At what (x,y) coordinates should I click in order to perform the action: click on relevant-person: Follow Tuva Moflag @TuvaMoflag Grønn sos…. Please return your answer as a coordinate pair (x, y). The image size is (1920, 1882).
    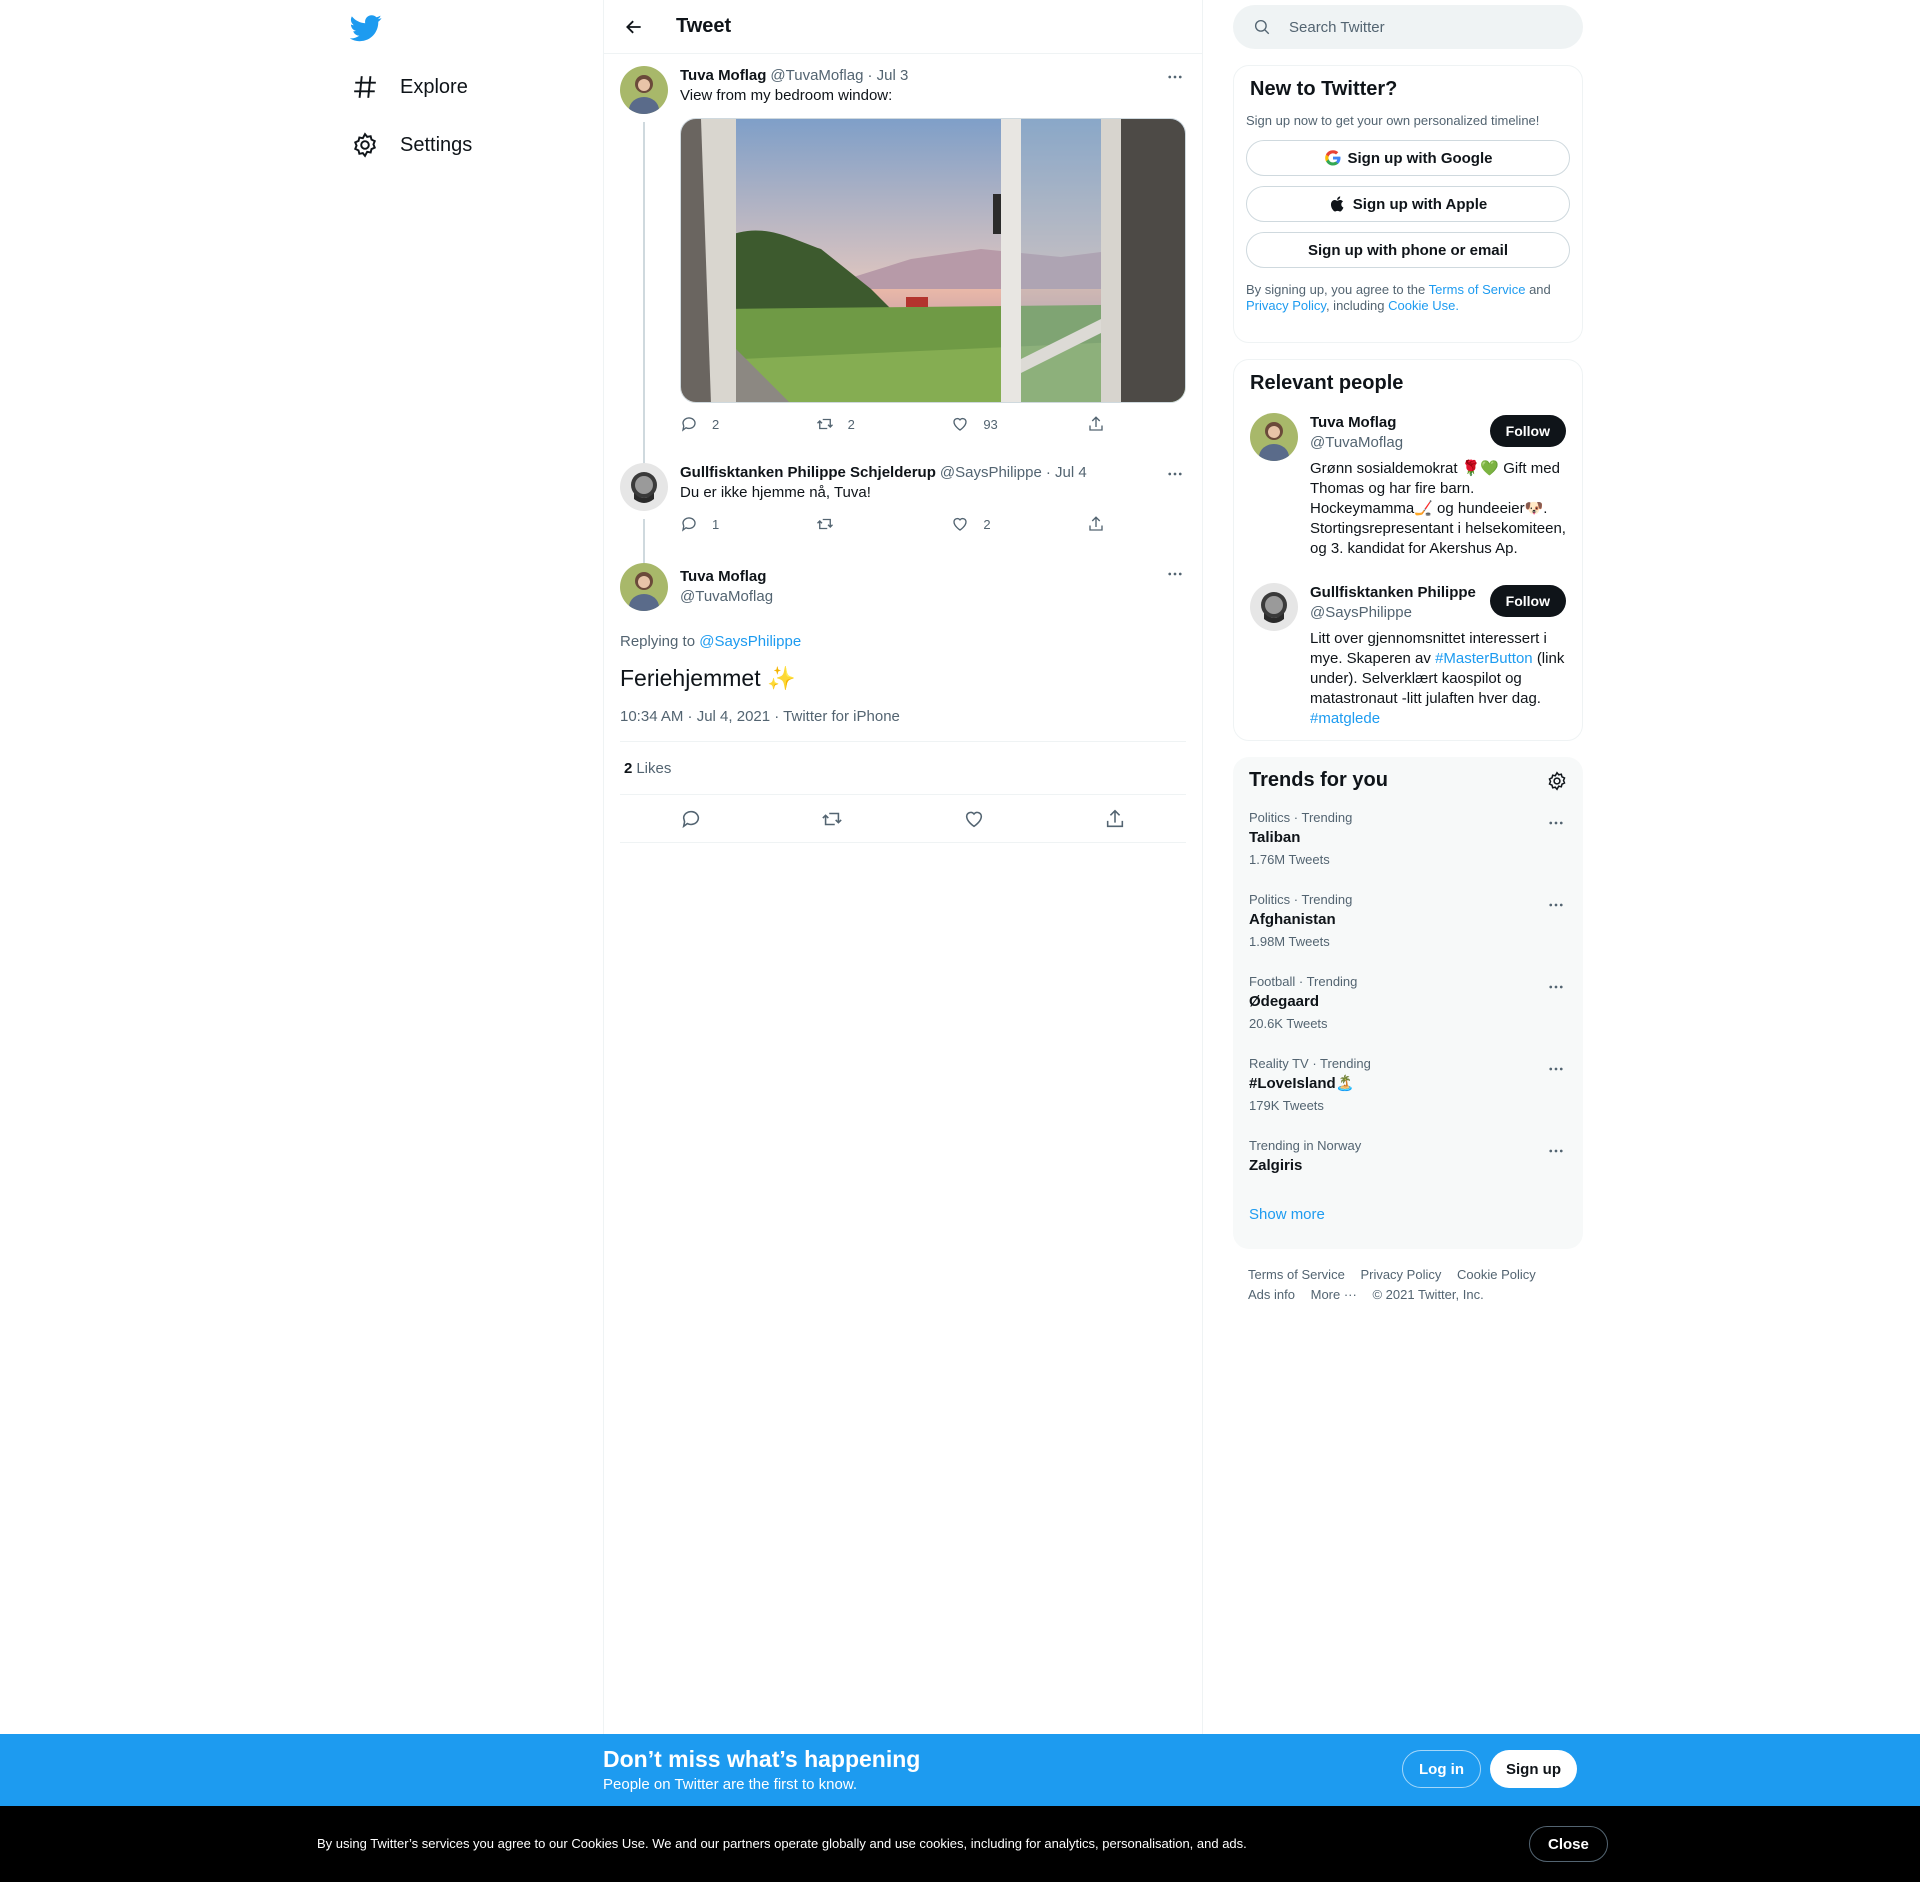
    Looking at the image, I should click on (1408, 486).